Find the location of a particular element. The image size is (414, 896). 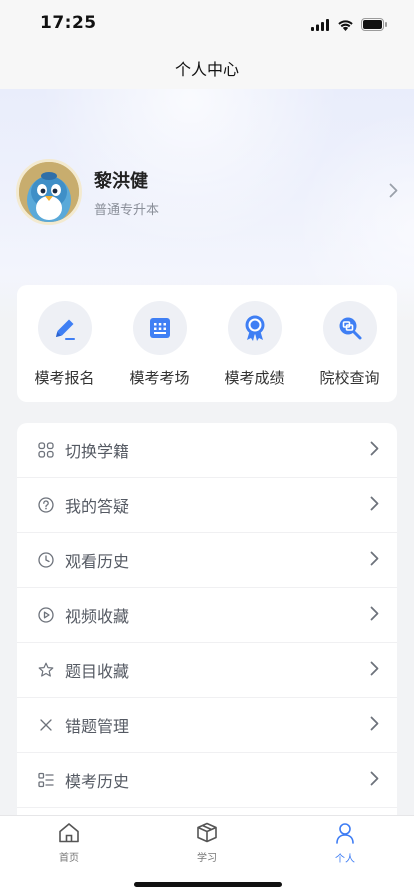

quick-action-label: 模考报名 is located at coordinates (64, 378).